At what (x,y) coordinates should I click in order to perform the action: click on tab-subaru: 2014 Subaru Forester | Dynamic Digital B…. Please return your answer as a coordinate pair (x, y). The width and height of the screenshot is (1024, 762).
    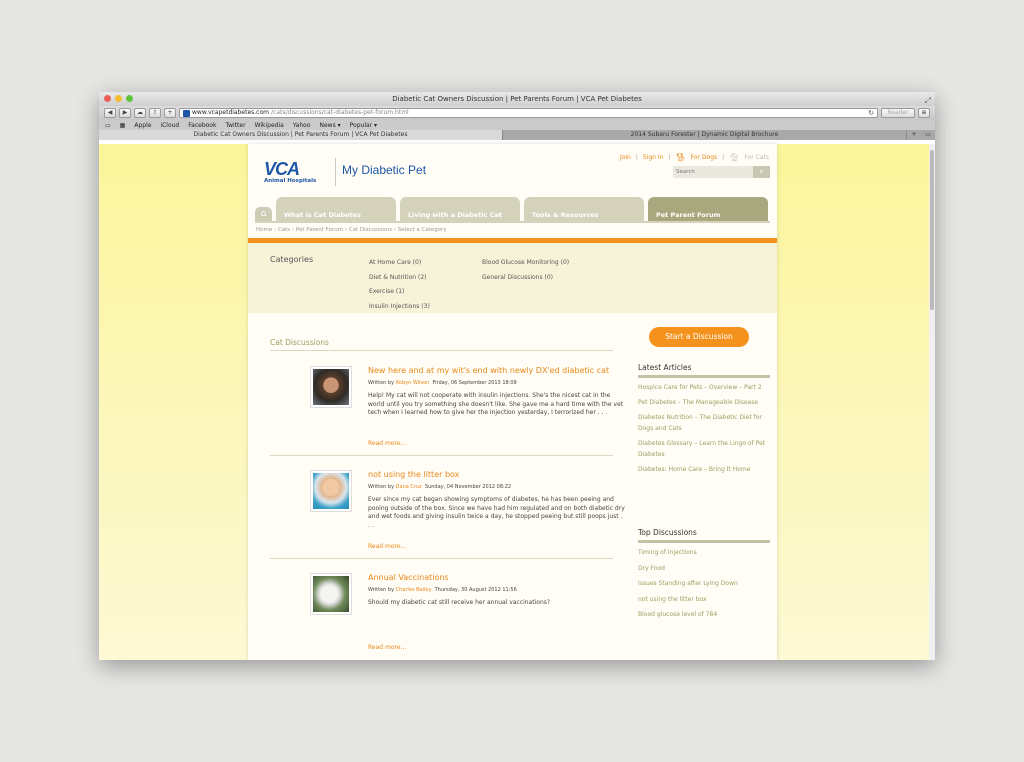
    Looking at the image, I should click on (705, 135).